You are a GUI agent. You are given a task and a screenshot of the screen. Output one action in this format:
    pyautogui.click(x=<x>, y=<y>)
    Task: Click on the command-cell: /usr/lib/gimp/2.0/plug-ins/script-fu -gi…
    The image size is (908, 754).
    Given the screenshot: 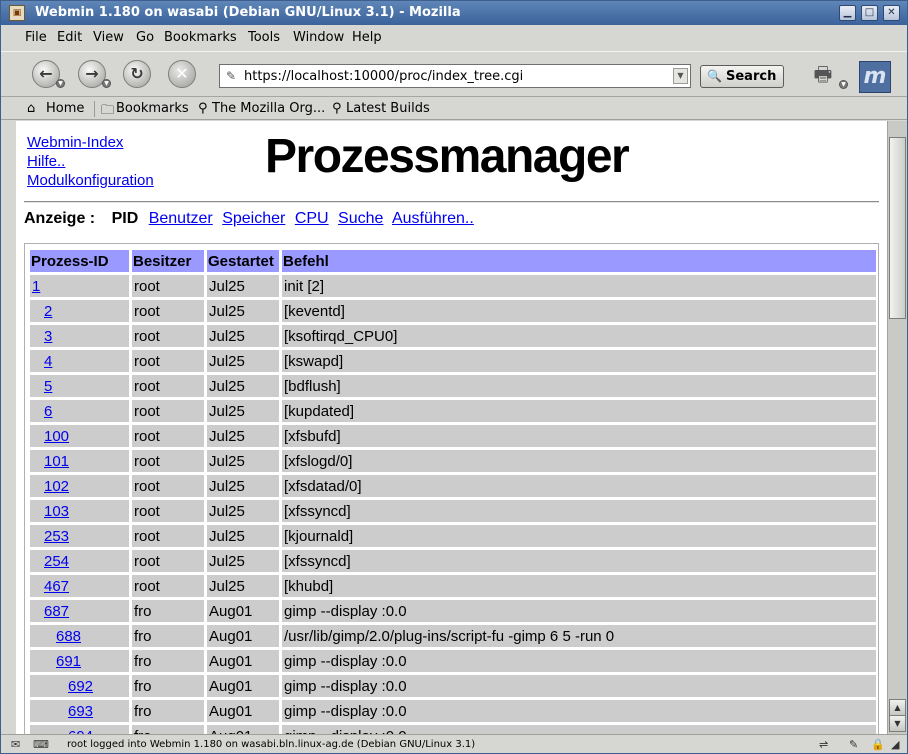 What is the action you would take?
    pyautogui.click(x=579, y=636)
    